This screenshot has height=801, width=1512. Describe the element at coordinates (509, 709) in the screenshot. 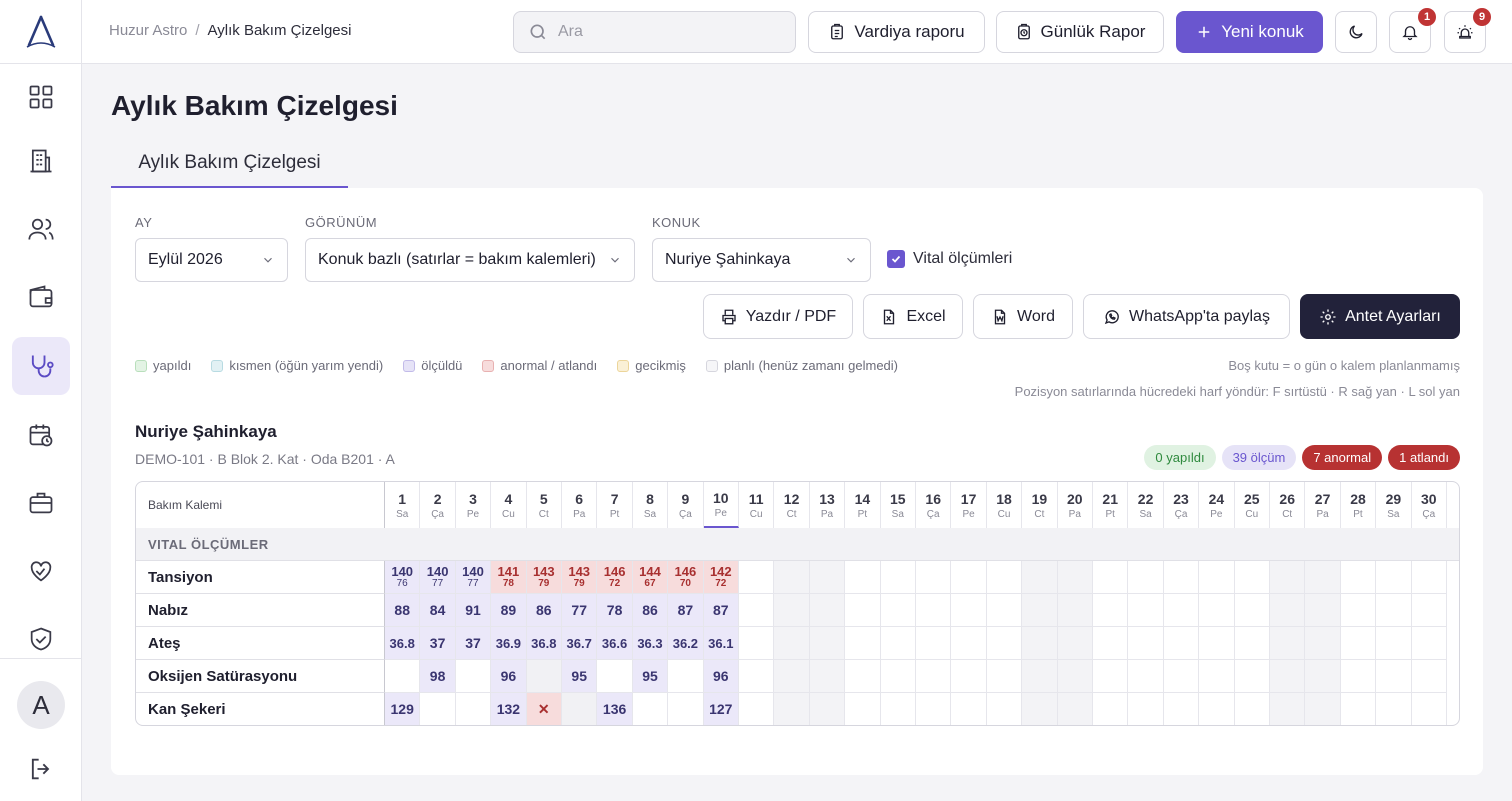

I see `grid-cell: 132` at that location.